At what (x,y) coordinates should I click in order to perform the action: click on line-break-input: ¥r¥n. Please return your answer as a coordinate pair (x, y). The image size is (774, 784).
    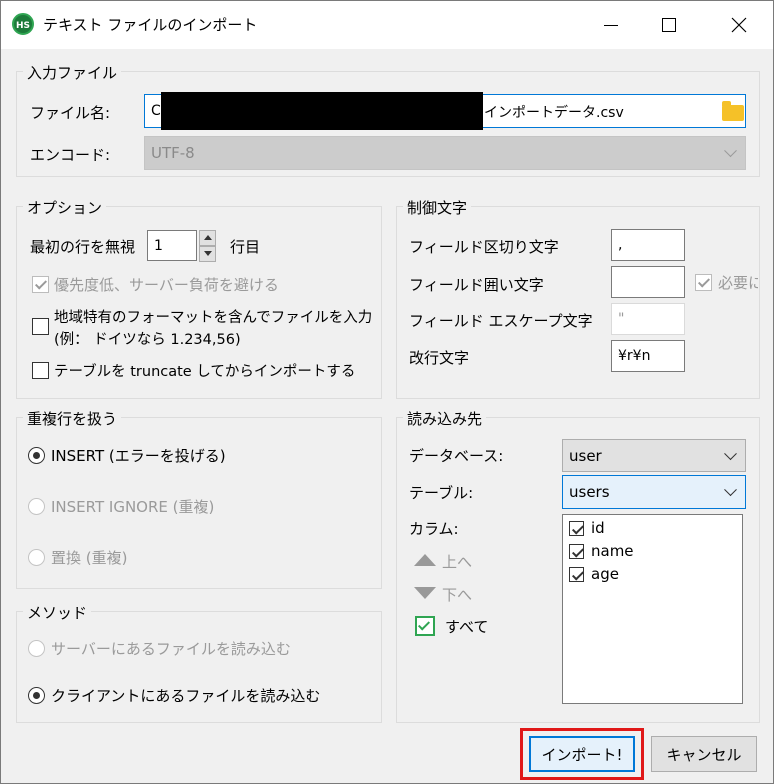
    Looking at the image, I should click on (648, 356).